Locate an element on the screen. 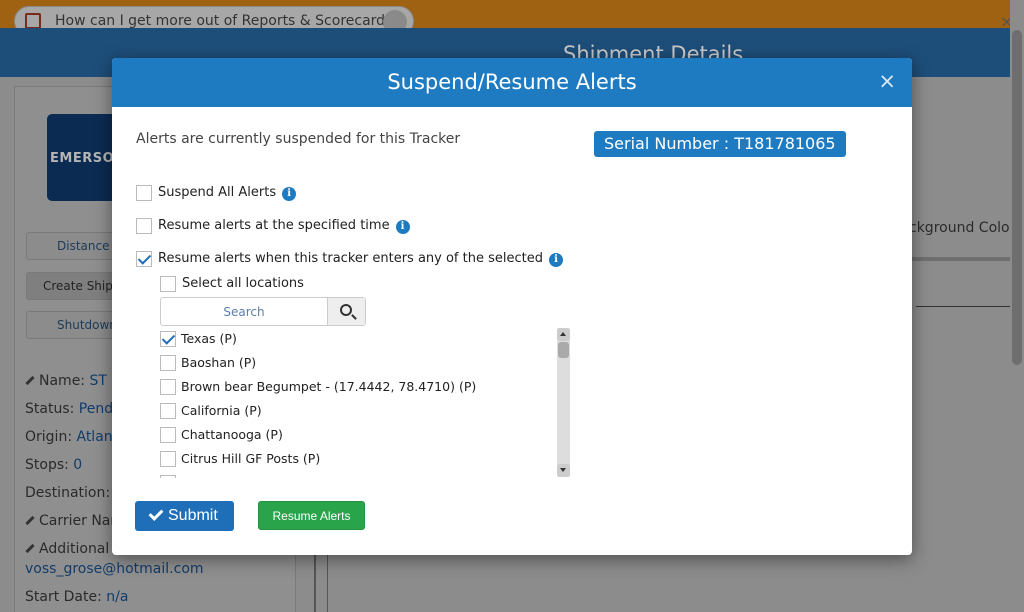  stops-field: Stops: 0 is located at coordinates (53, 465).